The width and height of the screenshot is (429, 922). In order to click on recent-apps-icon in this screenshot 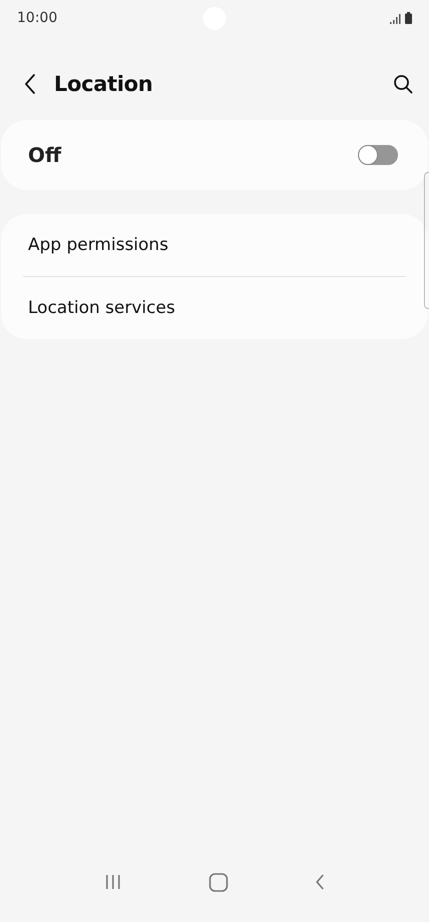, I will do `click(113, 882)`.